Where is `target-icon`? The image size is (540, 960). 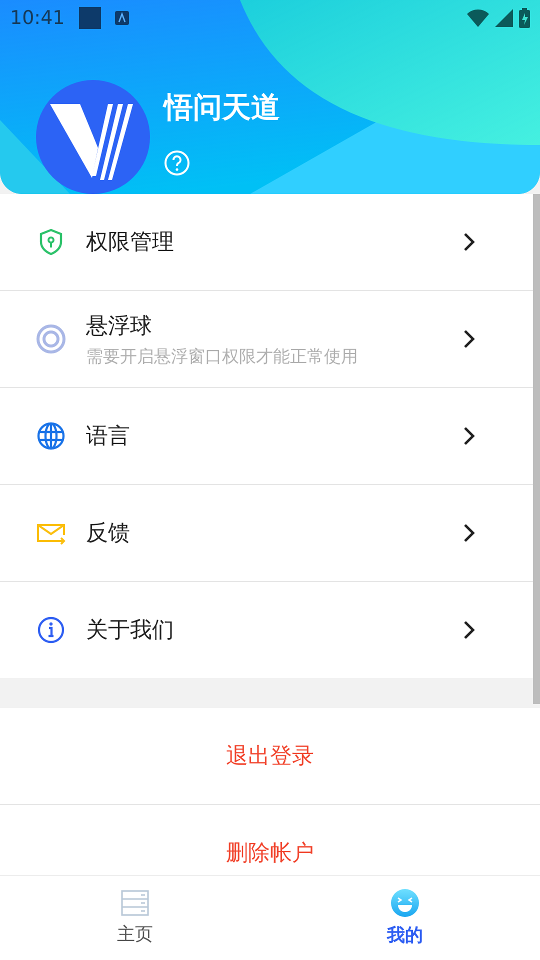
target-icon is located at coordinates (51, 339).